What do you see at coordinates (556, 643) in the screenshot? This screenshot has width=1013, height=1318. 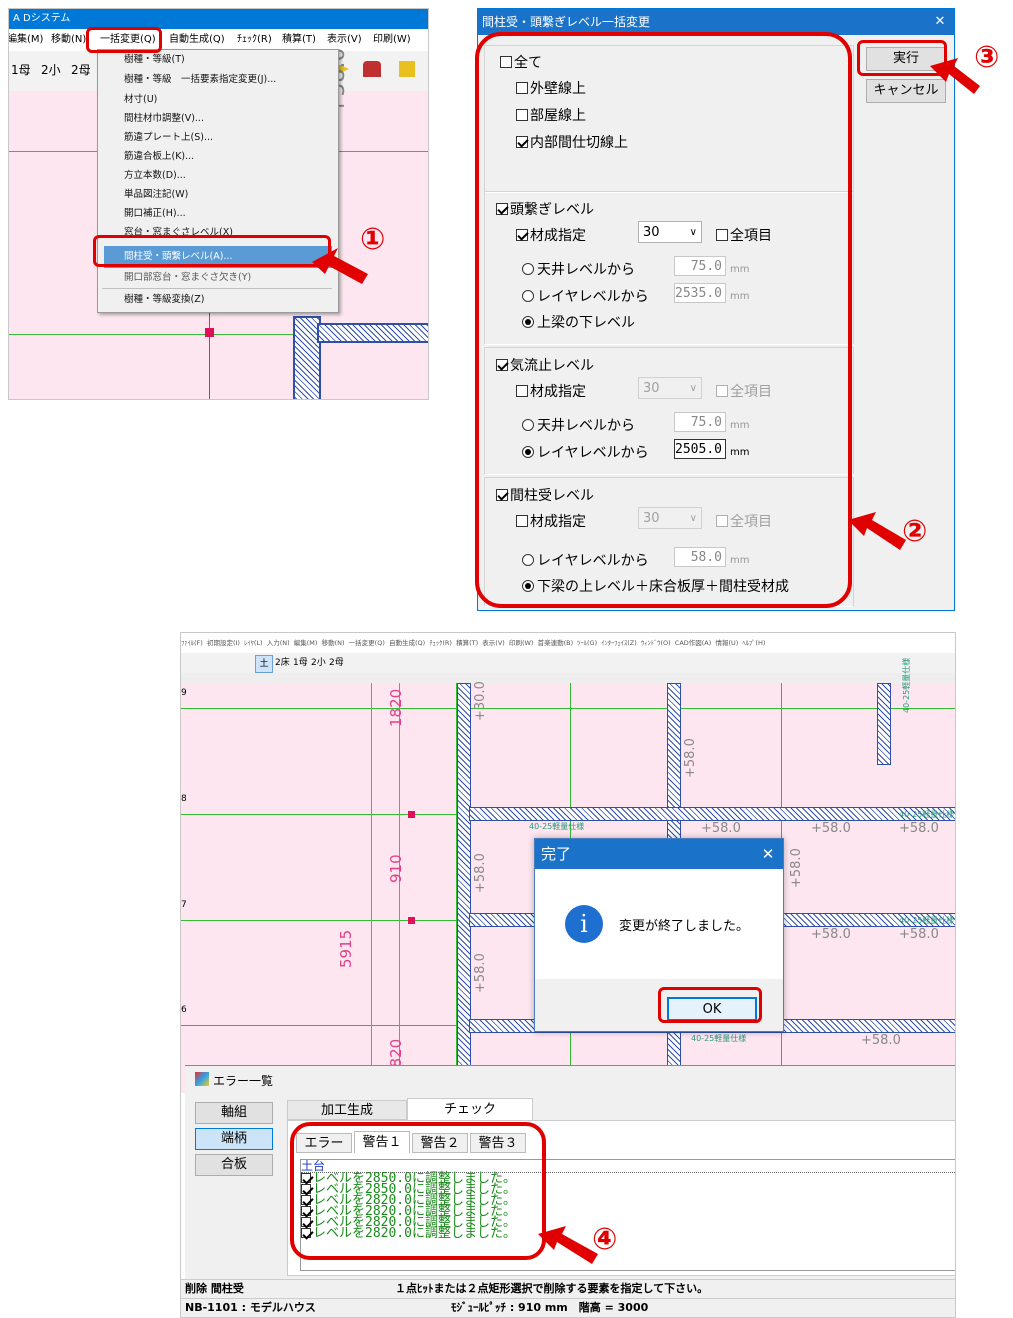 I see `menu-link: 首楽連動(B)` at bounding box center [556, 643].